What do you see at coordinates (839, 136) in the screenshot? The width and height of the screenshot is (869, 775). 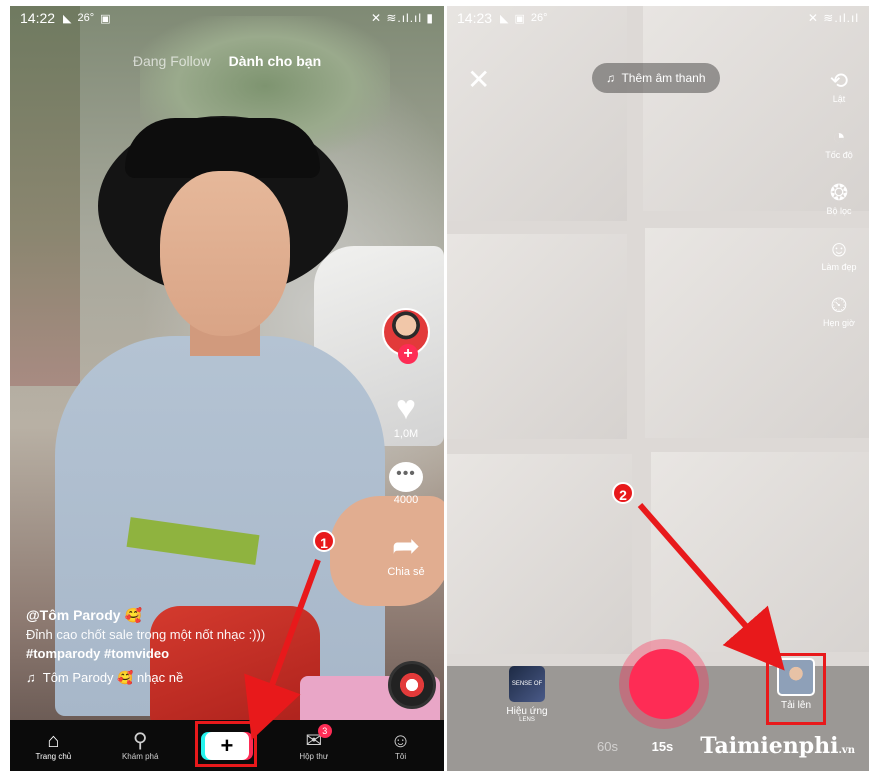 I see `speed-icon: ◔` at bounding box center [839, 136].